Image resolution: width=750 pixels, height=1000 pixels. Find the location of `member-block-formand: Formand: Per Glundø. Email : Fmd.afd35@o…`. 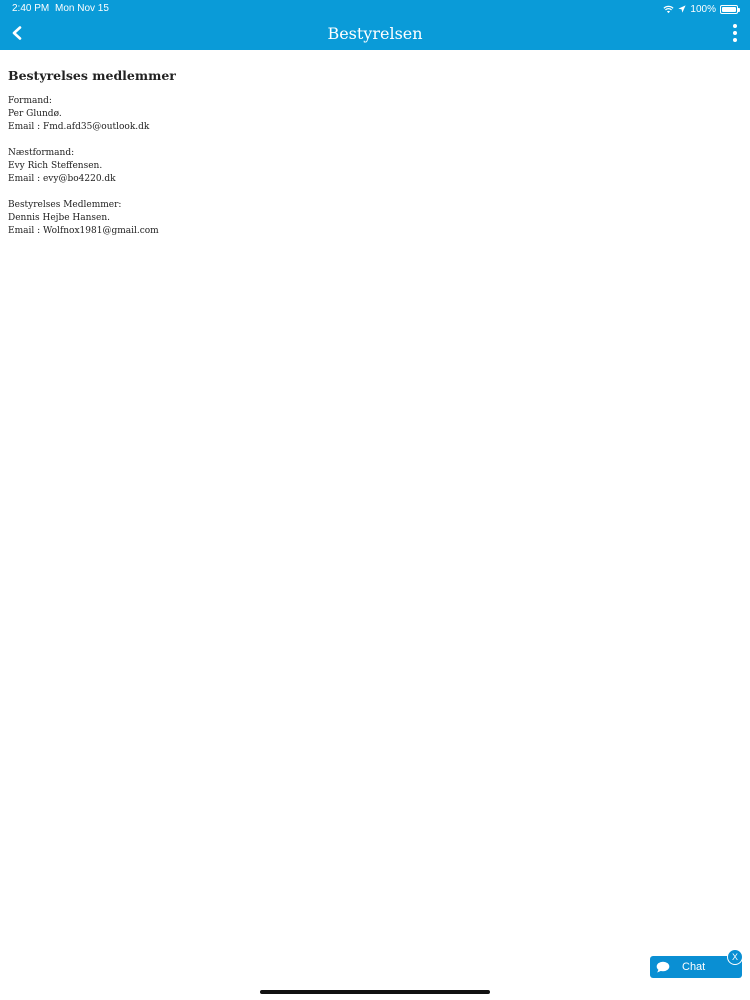

member-block-formand: Formand: Per Glundø. Email : Fmd.afd35@o… is located at coordinates (358, 114).